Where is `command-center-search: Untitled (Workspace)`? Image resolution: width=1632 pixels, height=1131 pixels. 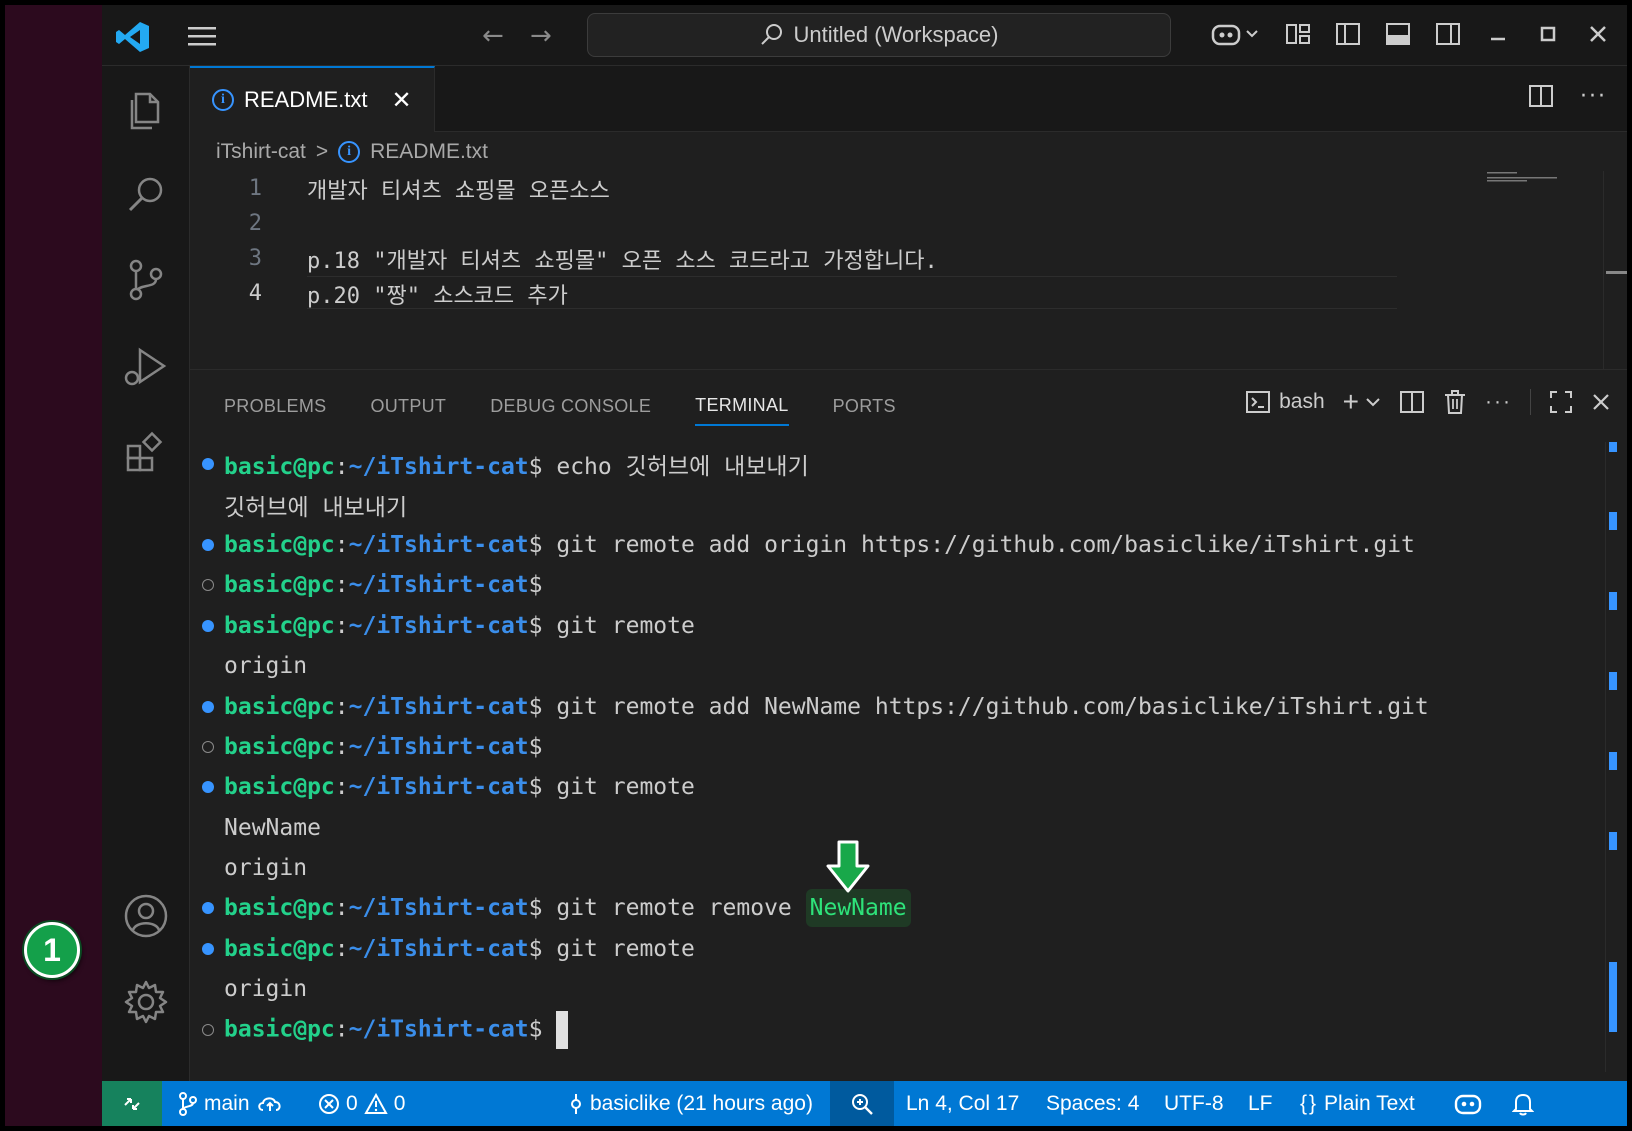 command-center-search: Untitled (Workspace) is located at coordinates (879, 35).